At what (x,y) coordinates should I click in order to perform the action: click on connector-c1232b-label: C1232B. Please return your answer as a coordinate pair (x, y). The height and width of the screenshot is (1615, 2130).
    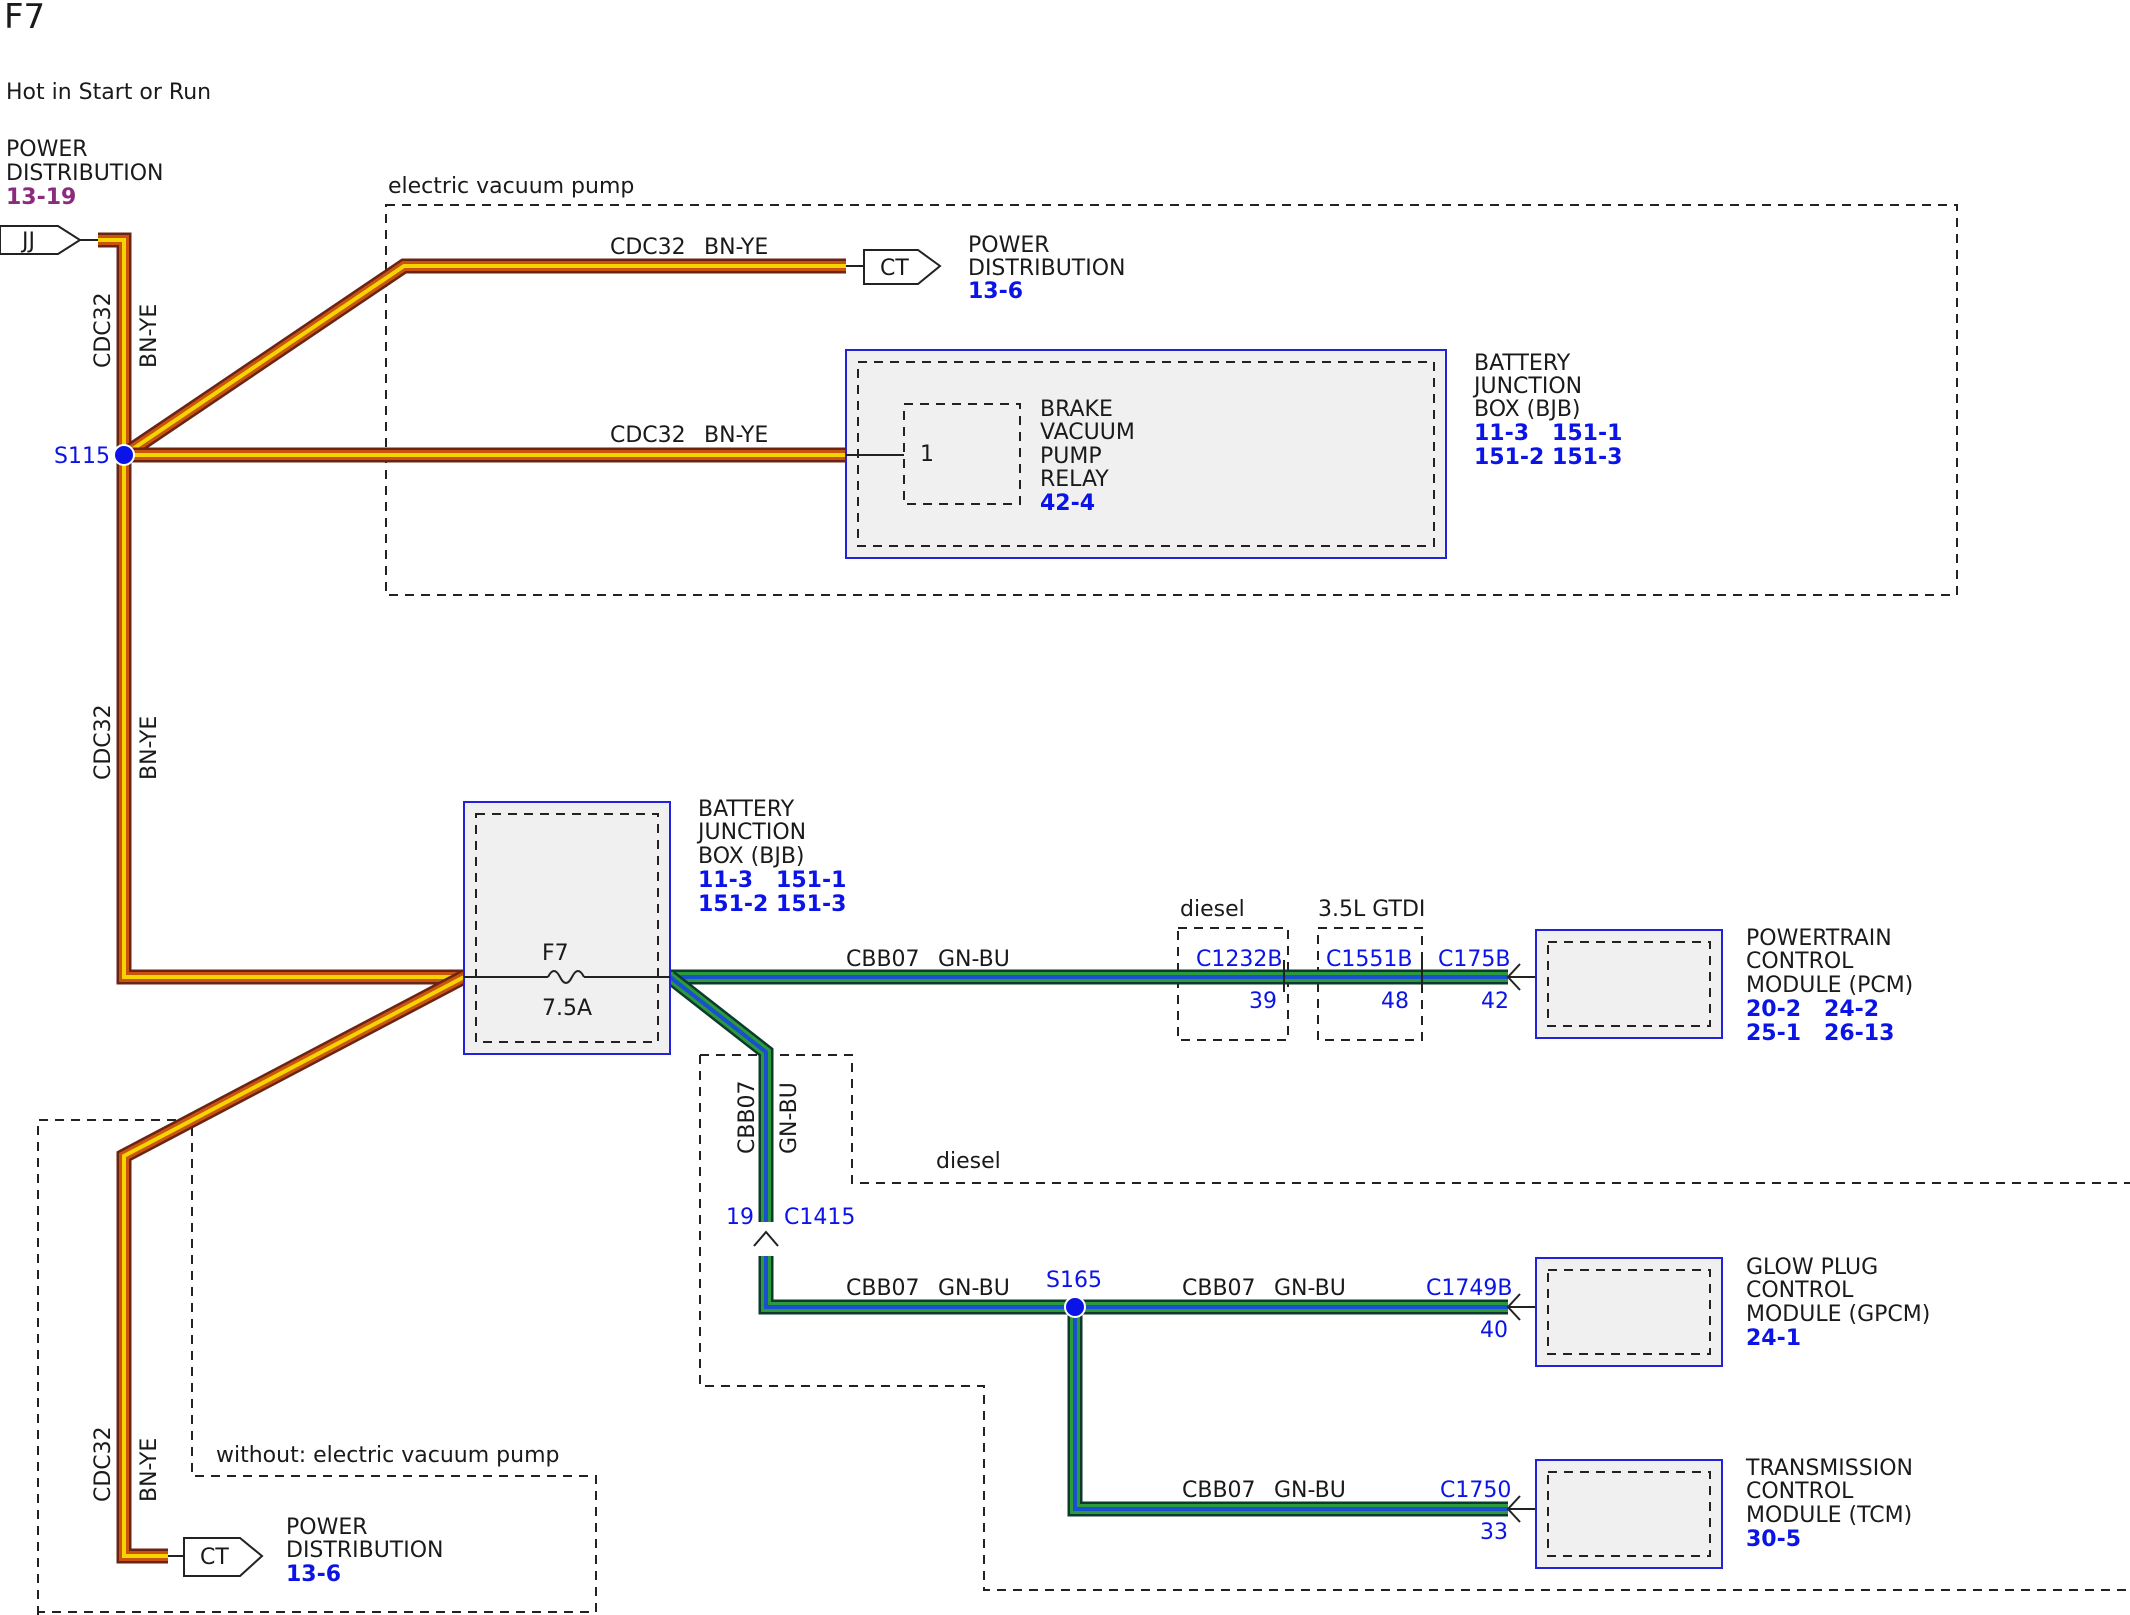
    Looking at the image, I should click on (1239, 959).